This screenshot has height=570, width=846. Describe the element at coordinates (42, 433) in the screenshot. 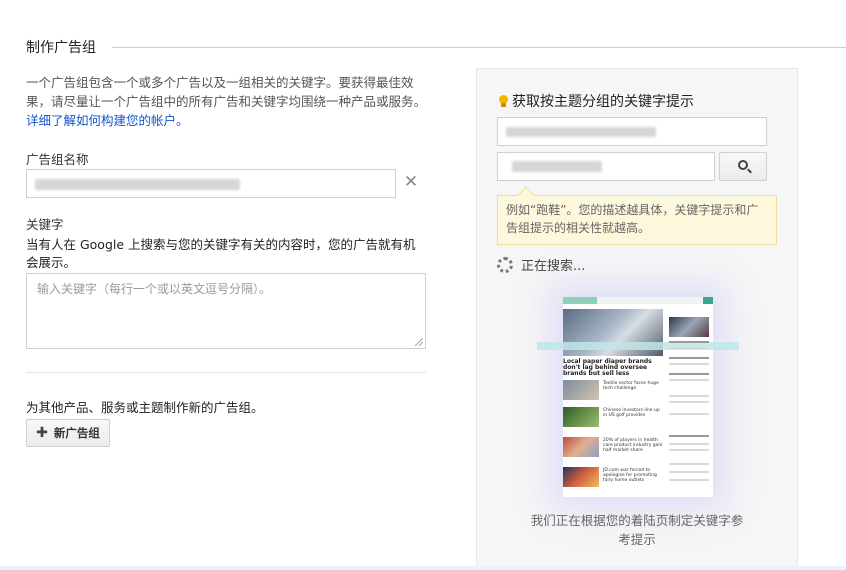

I see `plus-icon: ✚` at that location.